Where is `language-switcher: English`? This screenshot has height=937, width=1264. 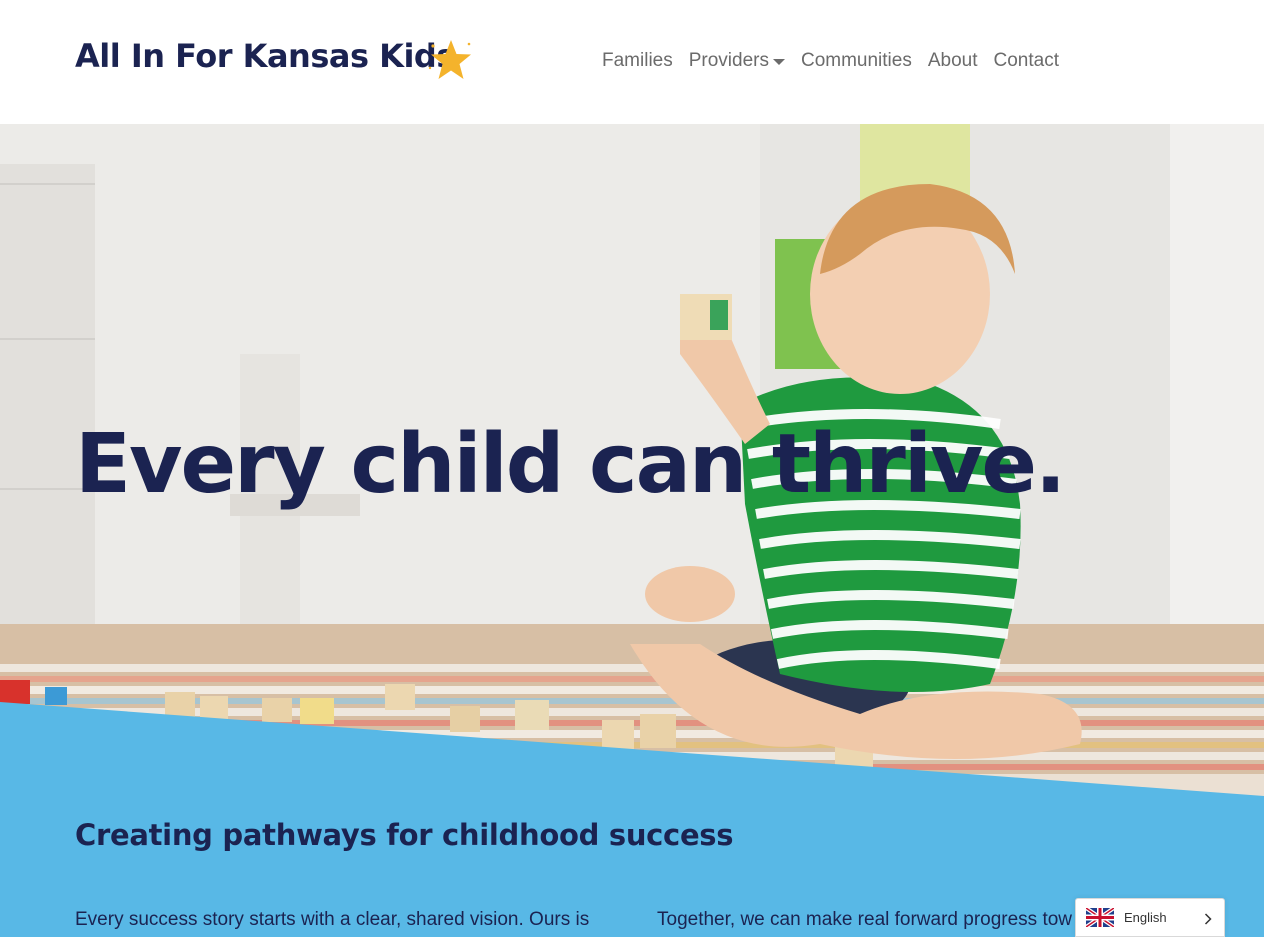
language-switcher: English is located at coordinates (1150, 917).